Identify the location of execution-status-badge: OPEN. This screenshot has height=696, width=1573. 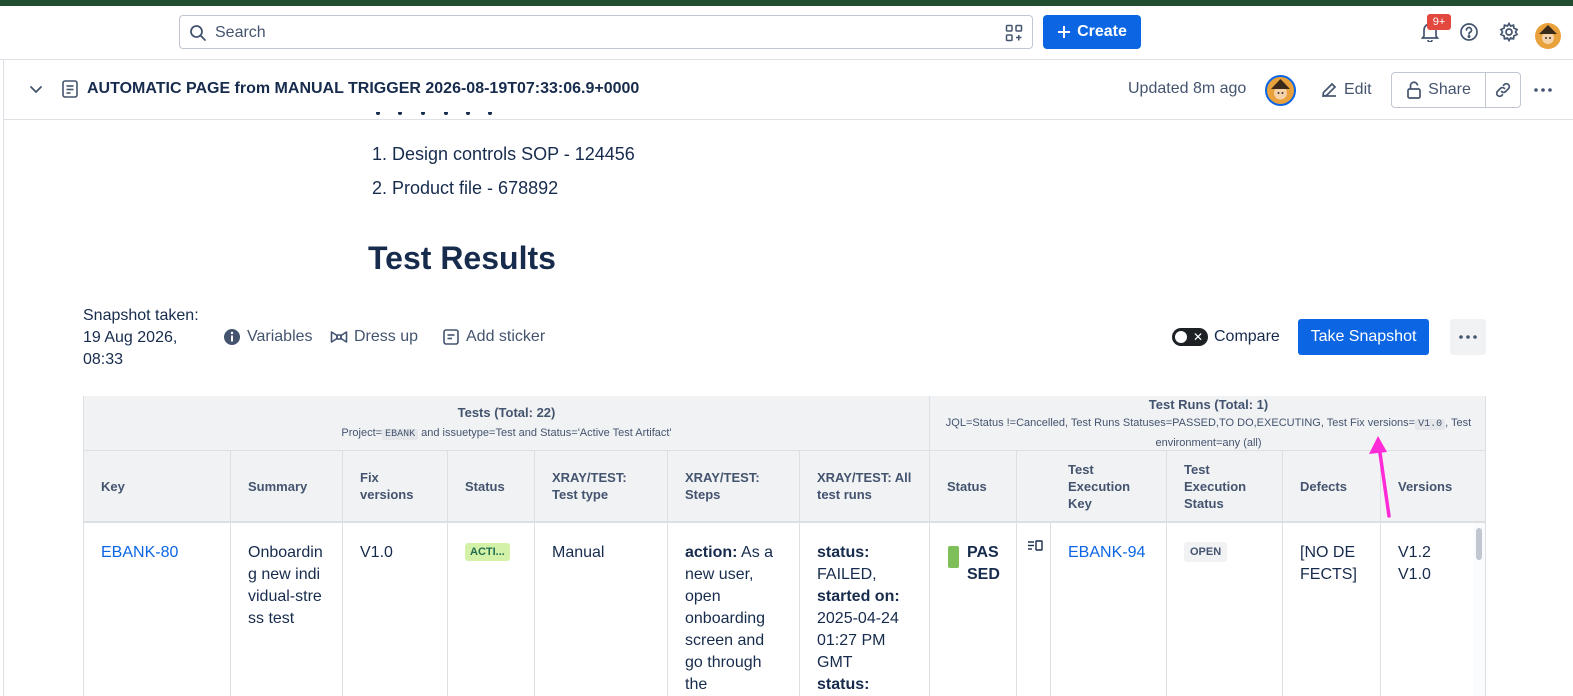
(1206, 552).